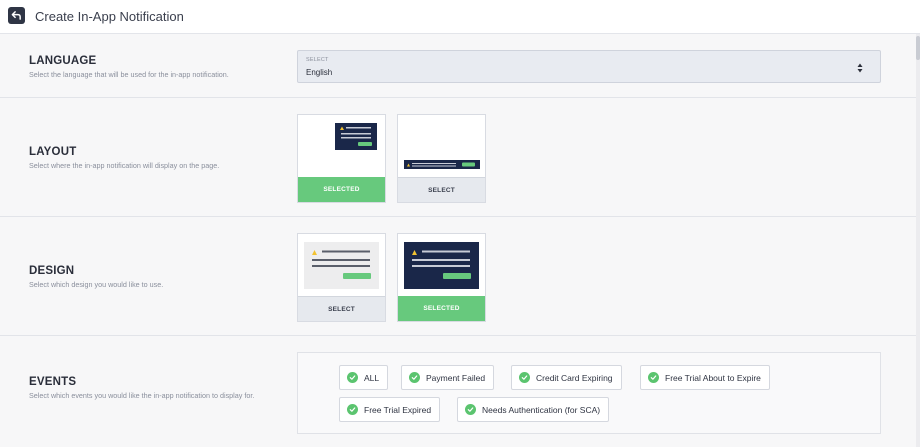  What do you see at coordinates (356, 136) in the screenshot?
I see `corner-popup-illustration` at bounding box center [356, 136].